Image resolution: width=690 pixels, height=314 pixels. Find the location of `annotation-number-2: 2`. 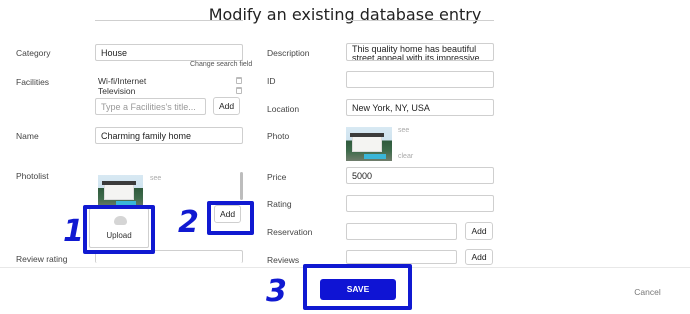

annotation-number-2: 2 is located at coordinates (188, 222).